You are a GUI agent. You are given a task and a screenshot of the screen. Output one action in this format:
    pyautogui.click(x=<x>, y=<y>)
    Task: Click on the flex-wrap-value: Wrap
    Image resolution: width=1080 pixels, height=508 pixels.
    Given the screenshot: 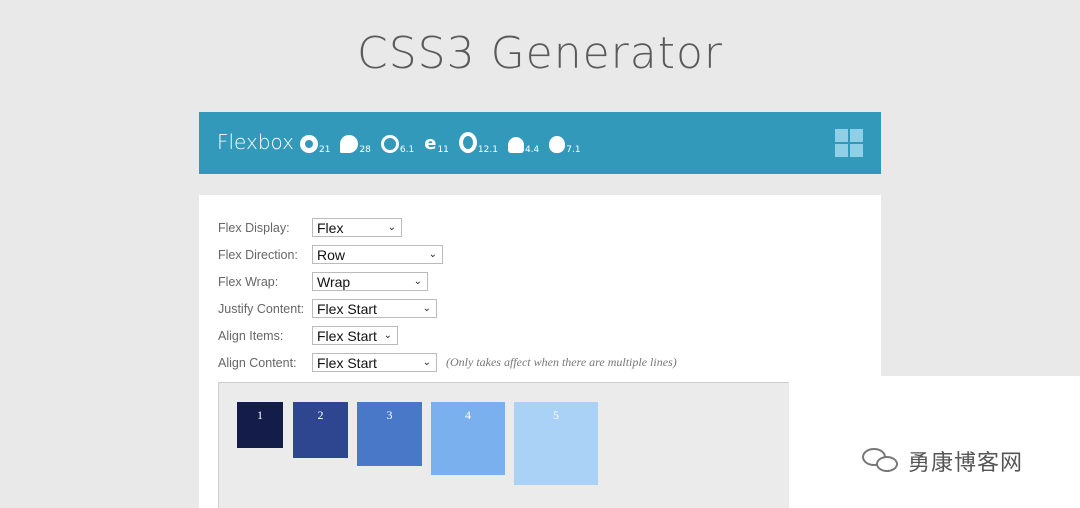 What is the action you would take?
    pyautogui.click(x=334, y=281)
    